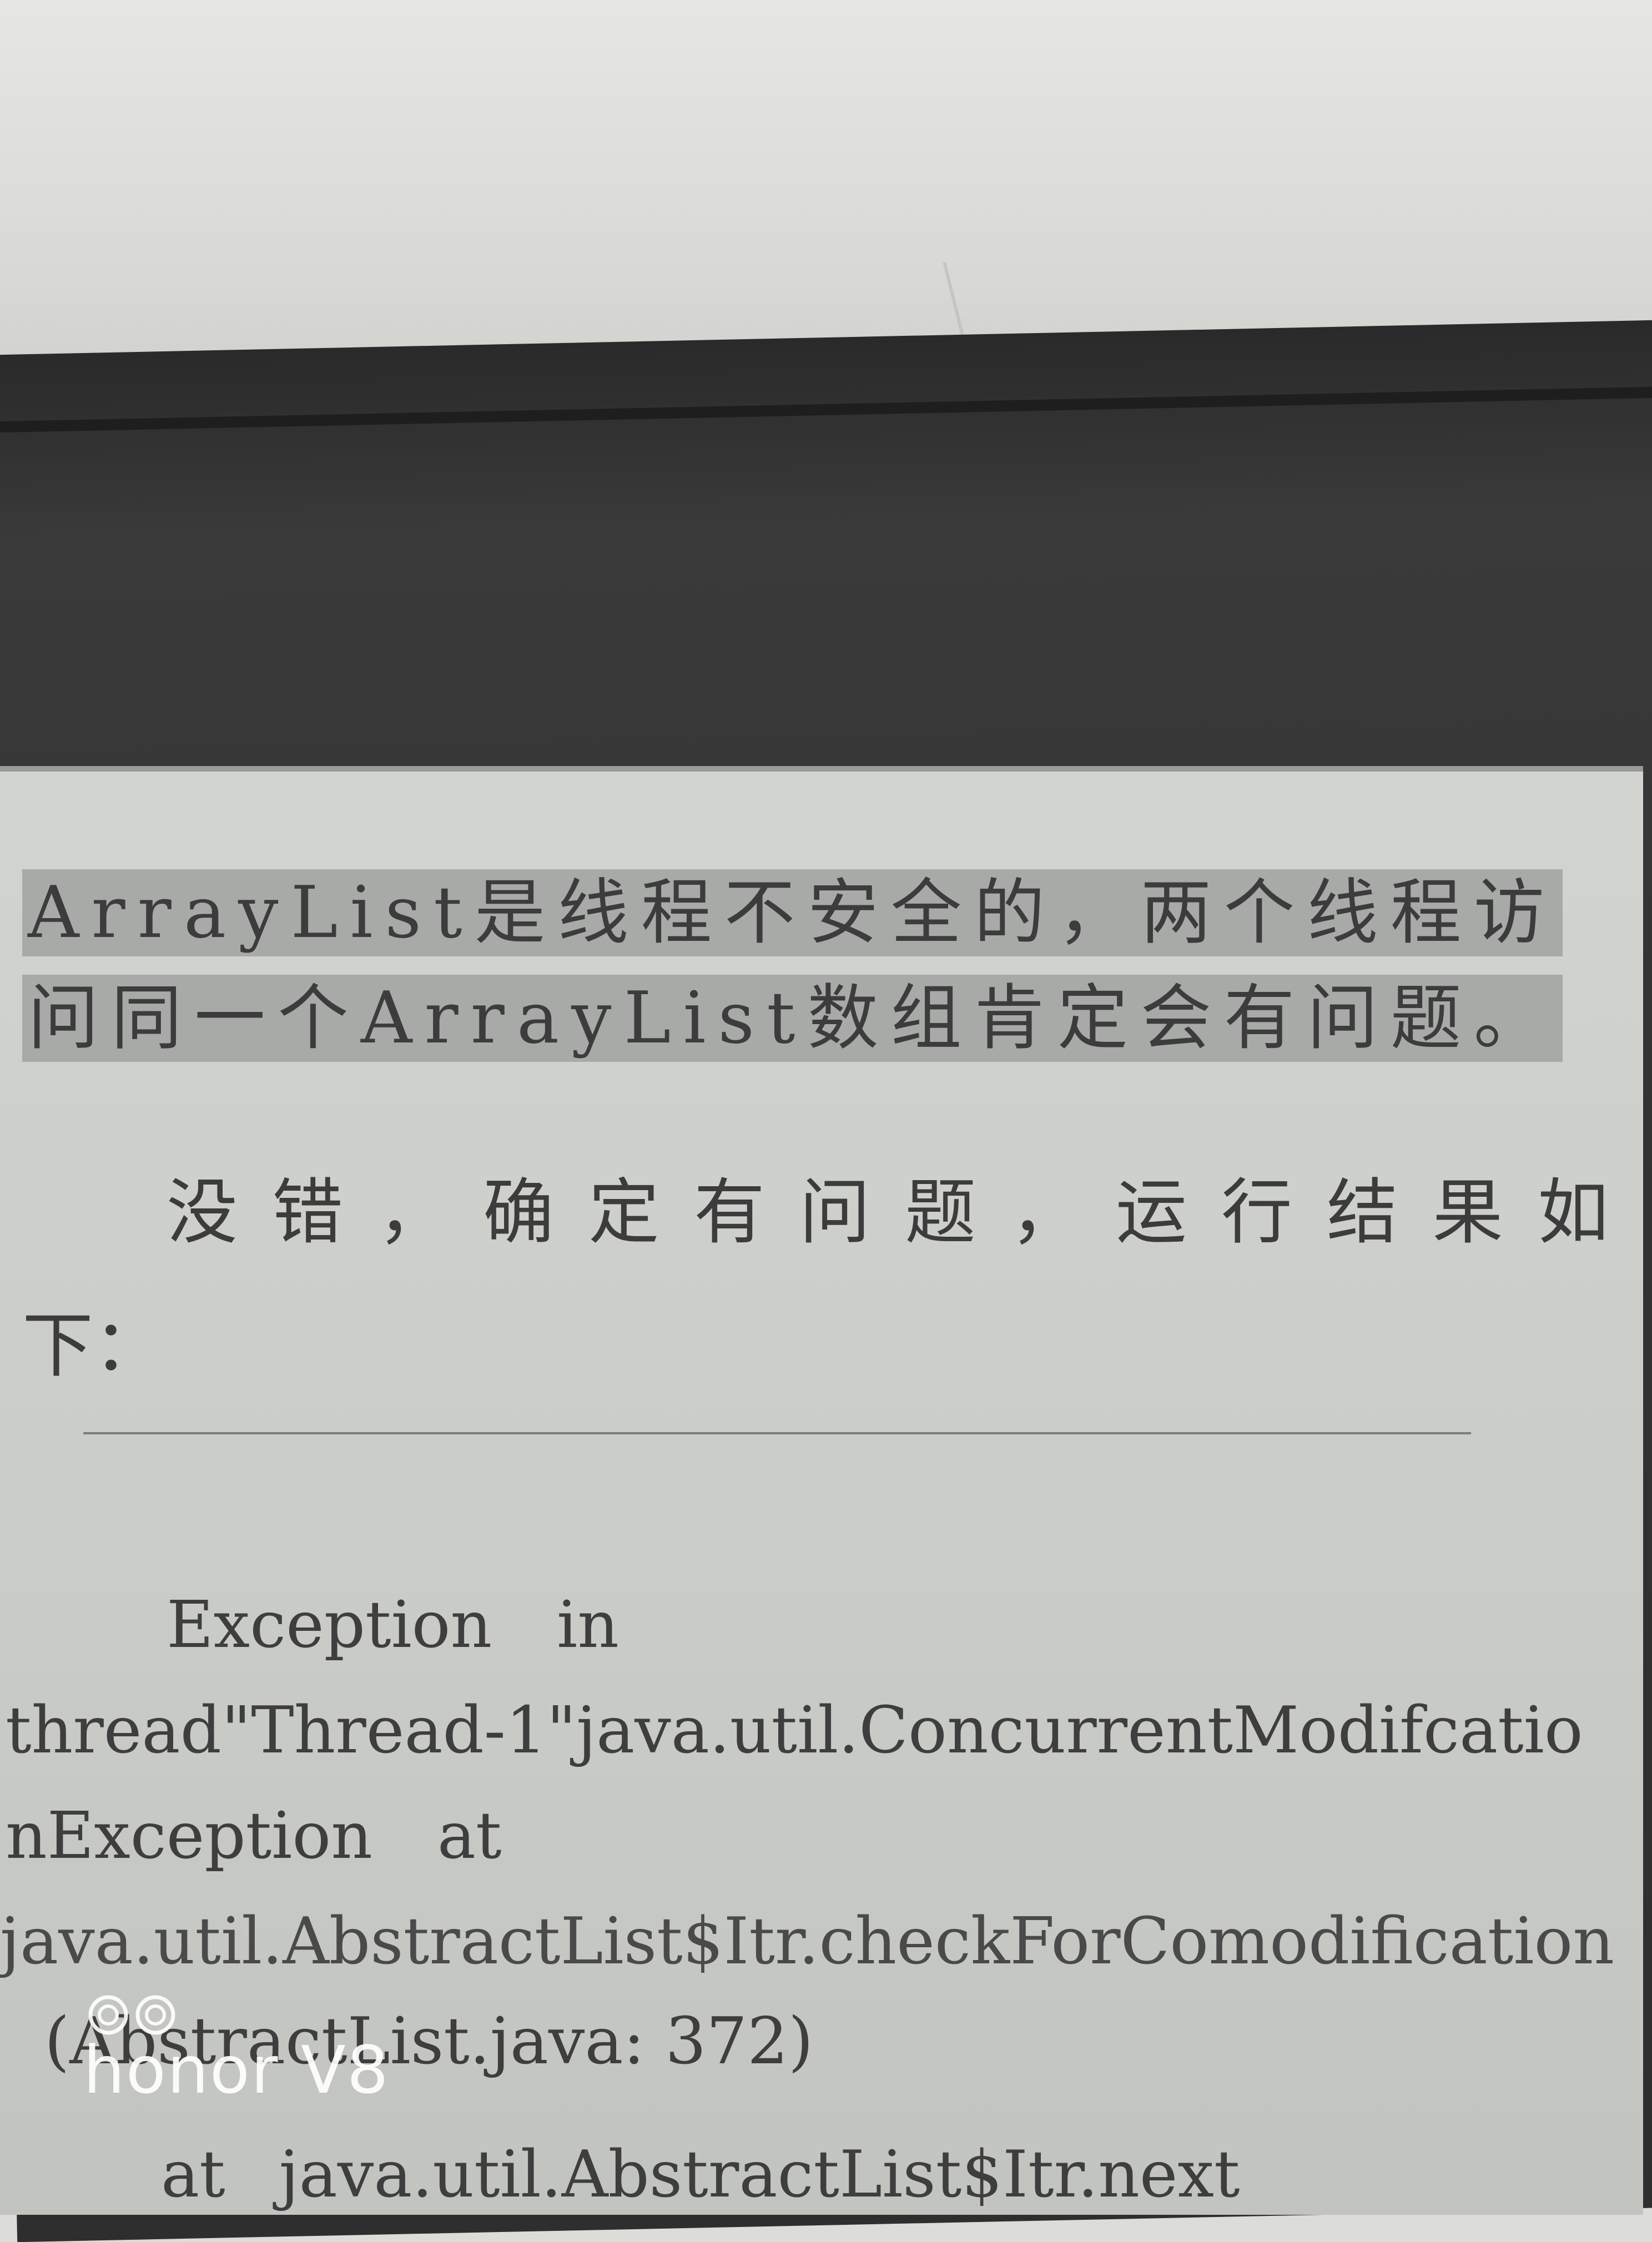  What do you see at coordinates (905, 1212) in the screenshot?
I see `body-text-line-1: 没错，确定有问题，运行结果如` at bounding box center [905, 1212].